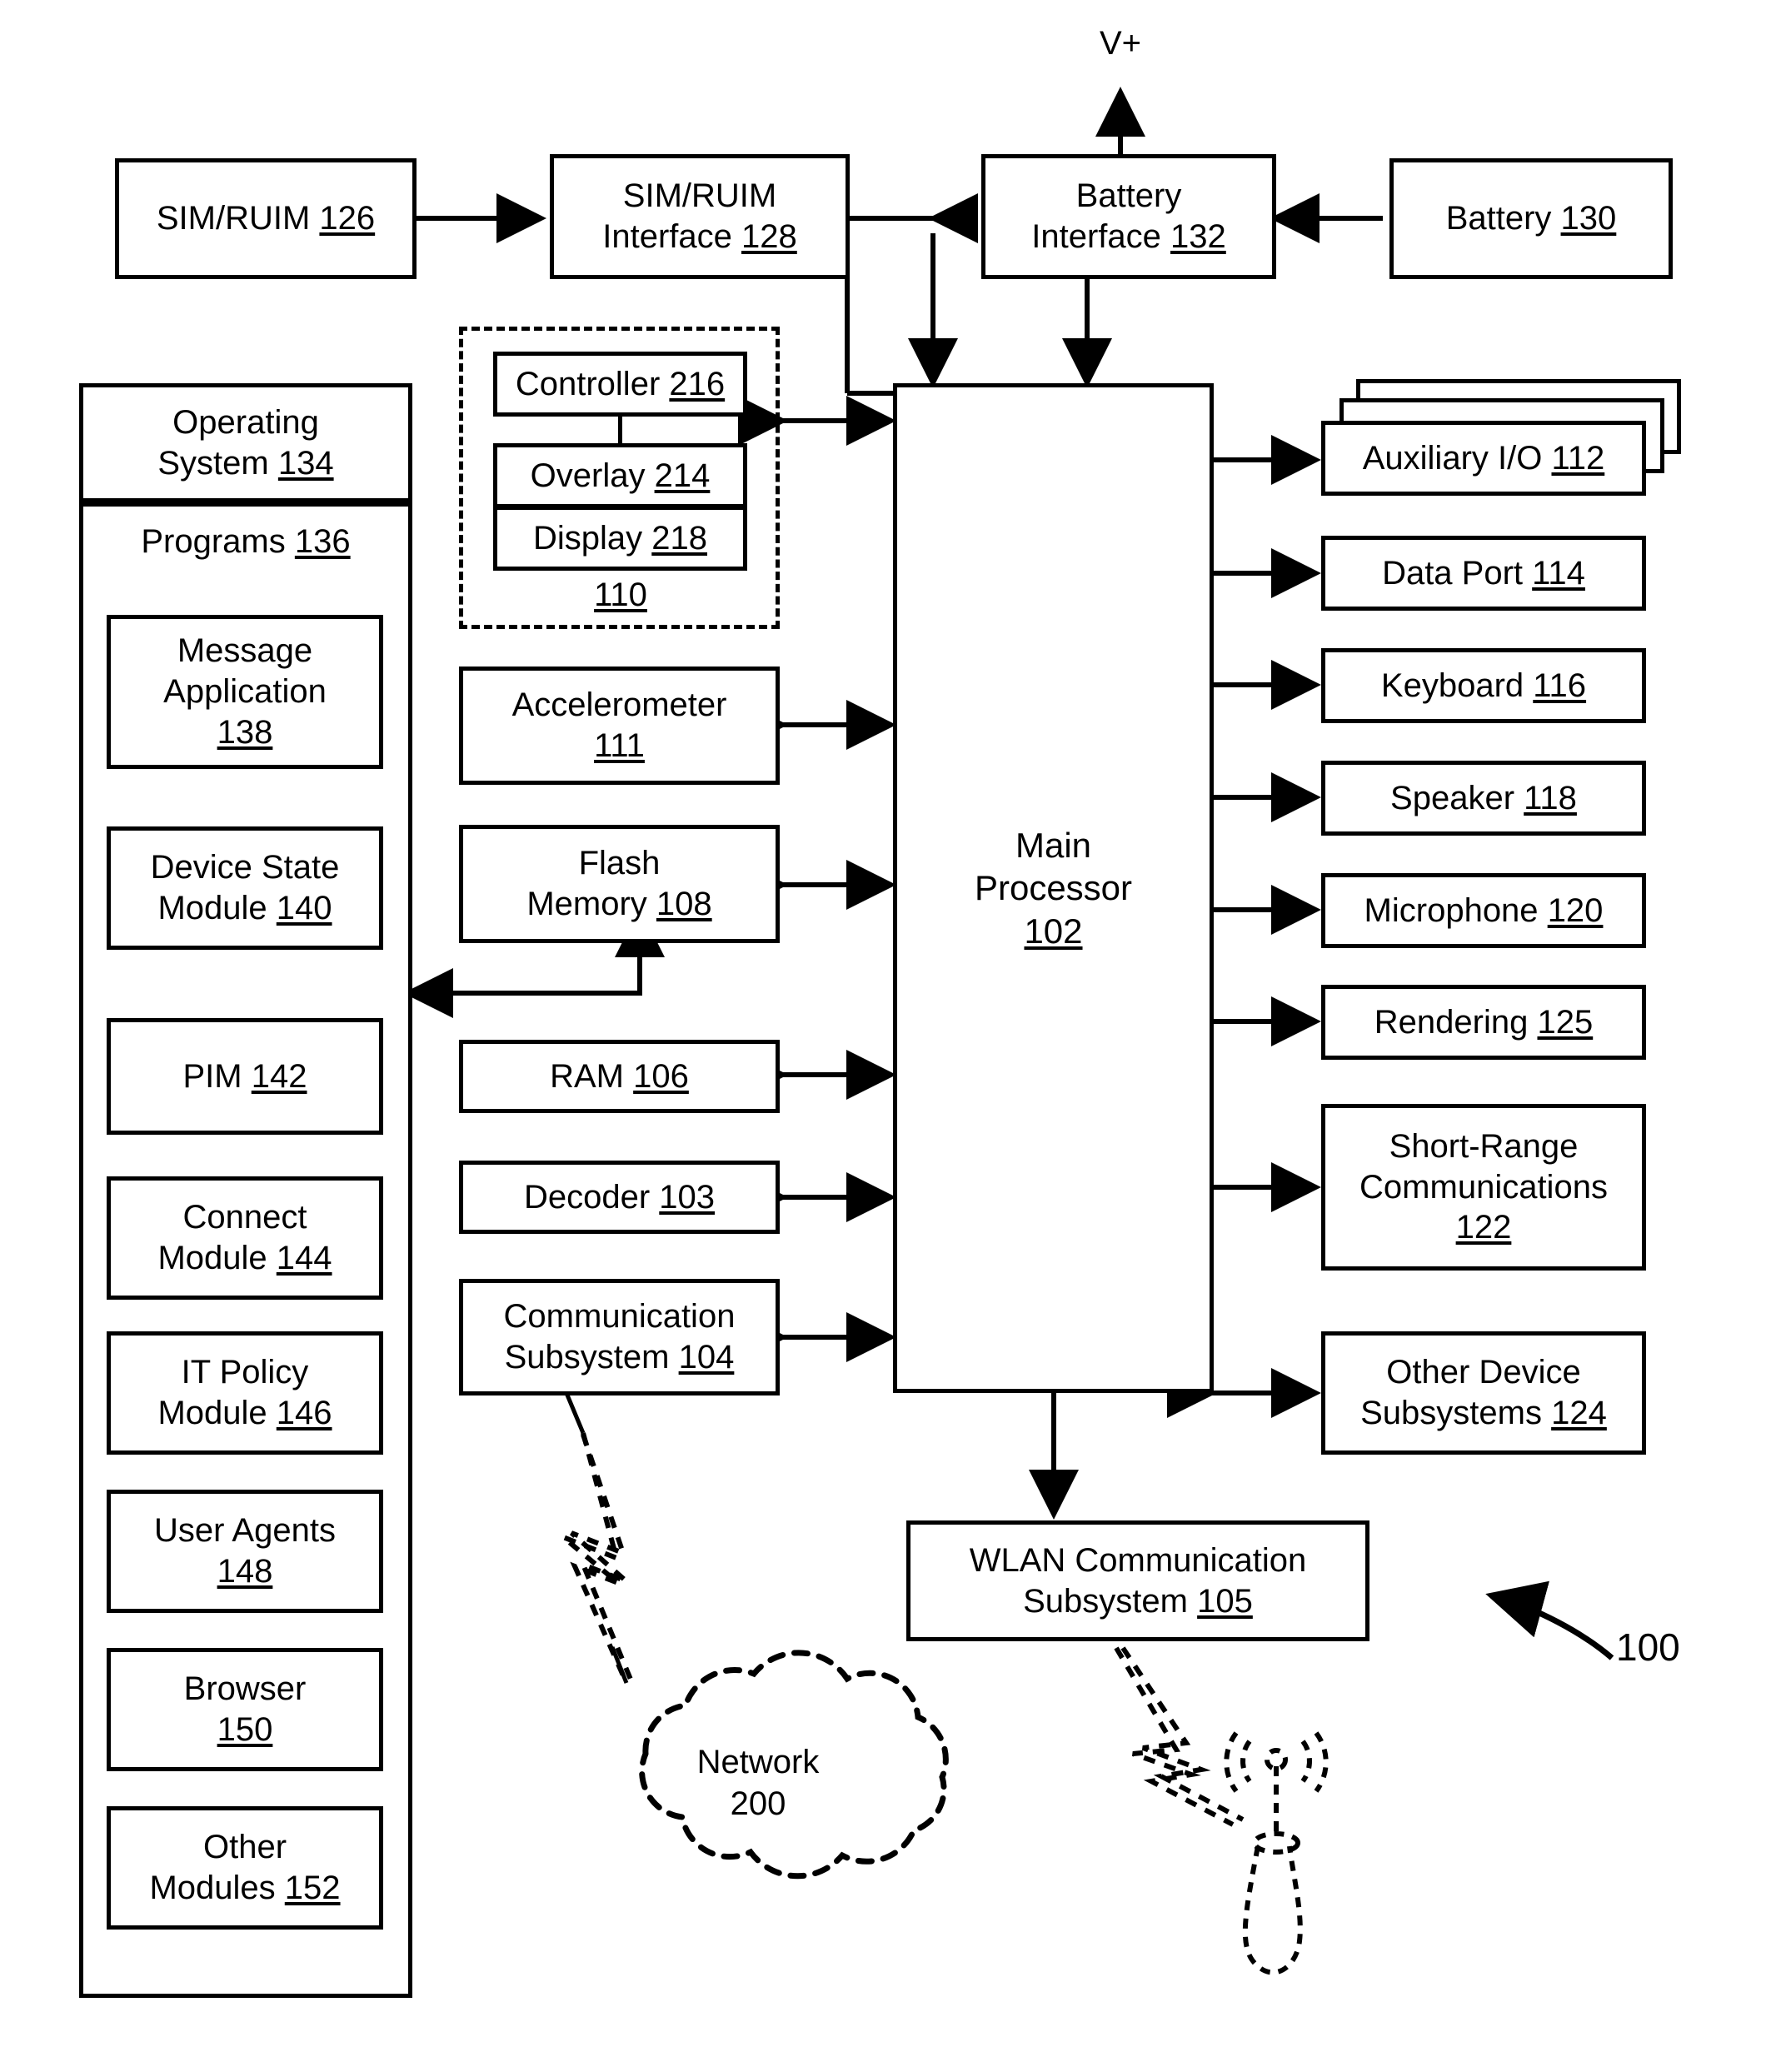 The image size is (1766, 2072). What do you see at coordinates (245, 888) in the screenshot?
I see `module-device-state: Device State Module 140` at bounding box center [245, 888].